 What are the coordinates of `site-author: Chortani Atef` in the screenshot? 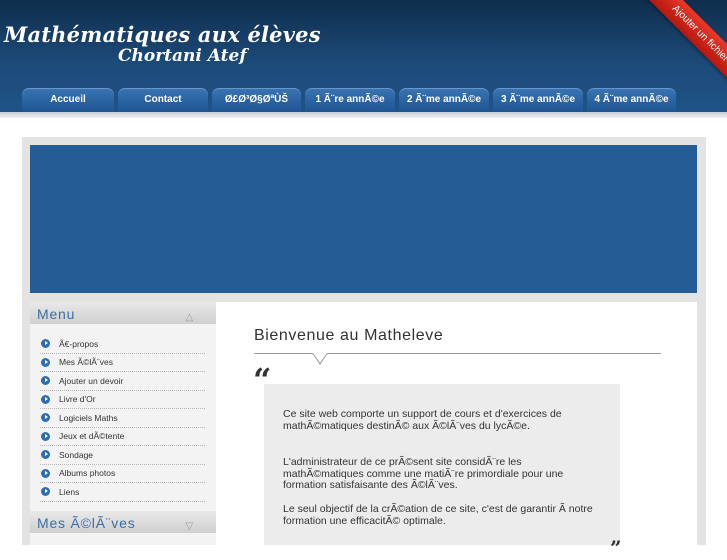 It's located at (182, 56).